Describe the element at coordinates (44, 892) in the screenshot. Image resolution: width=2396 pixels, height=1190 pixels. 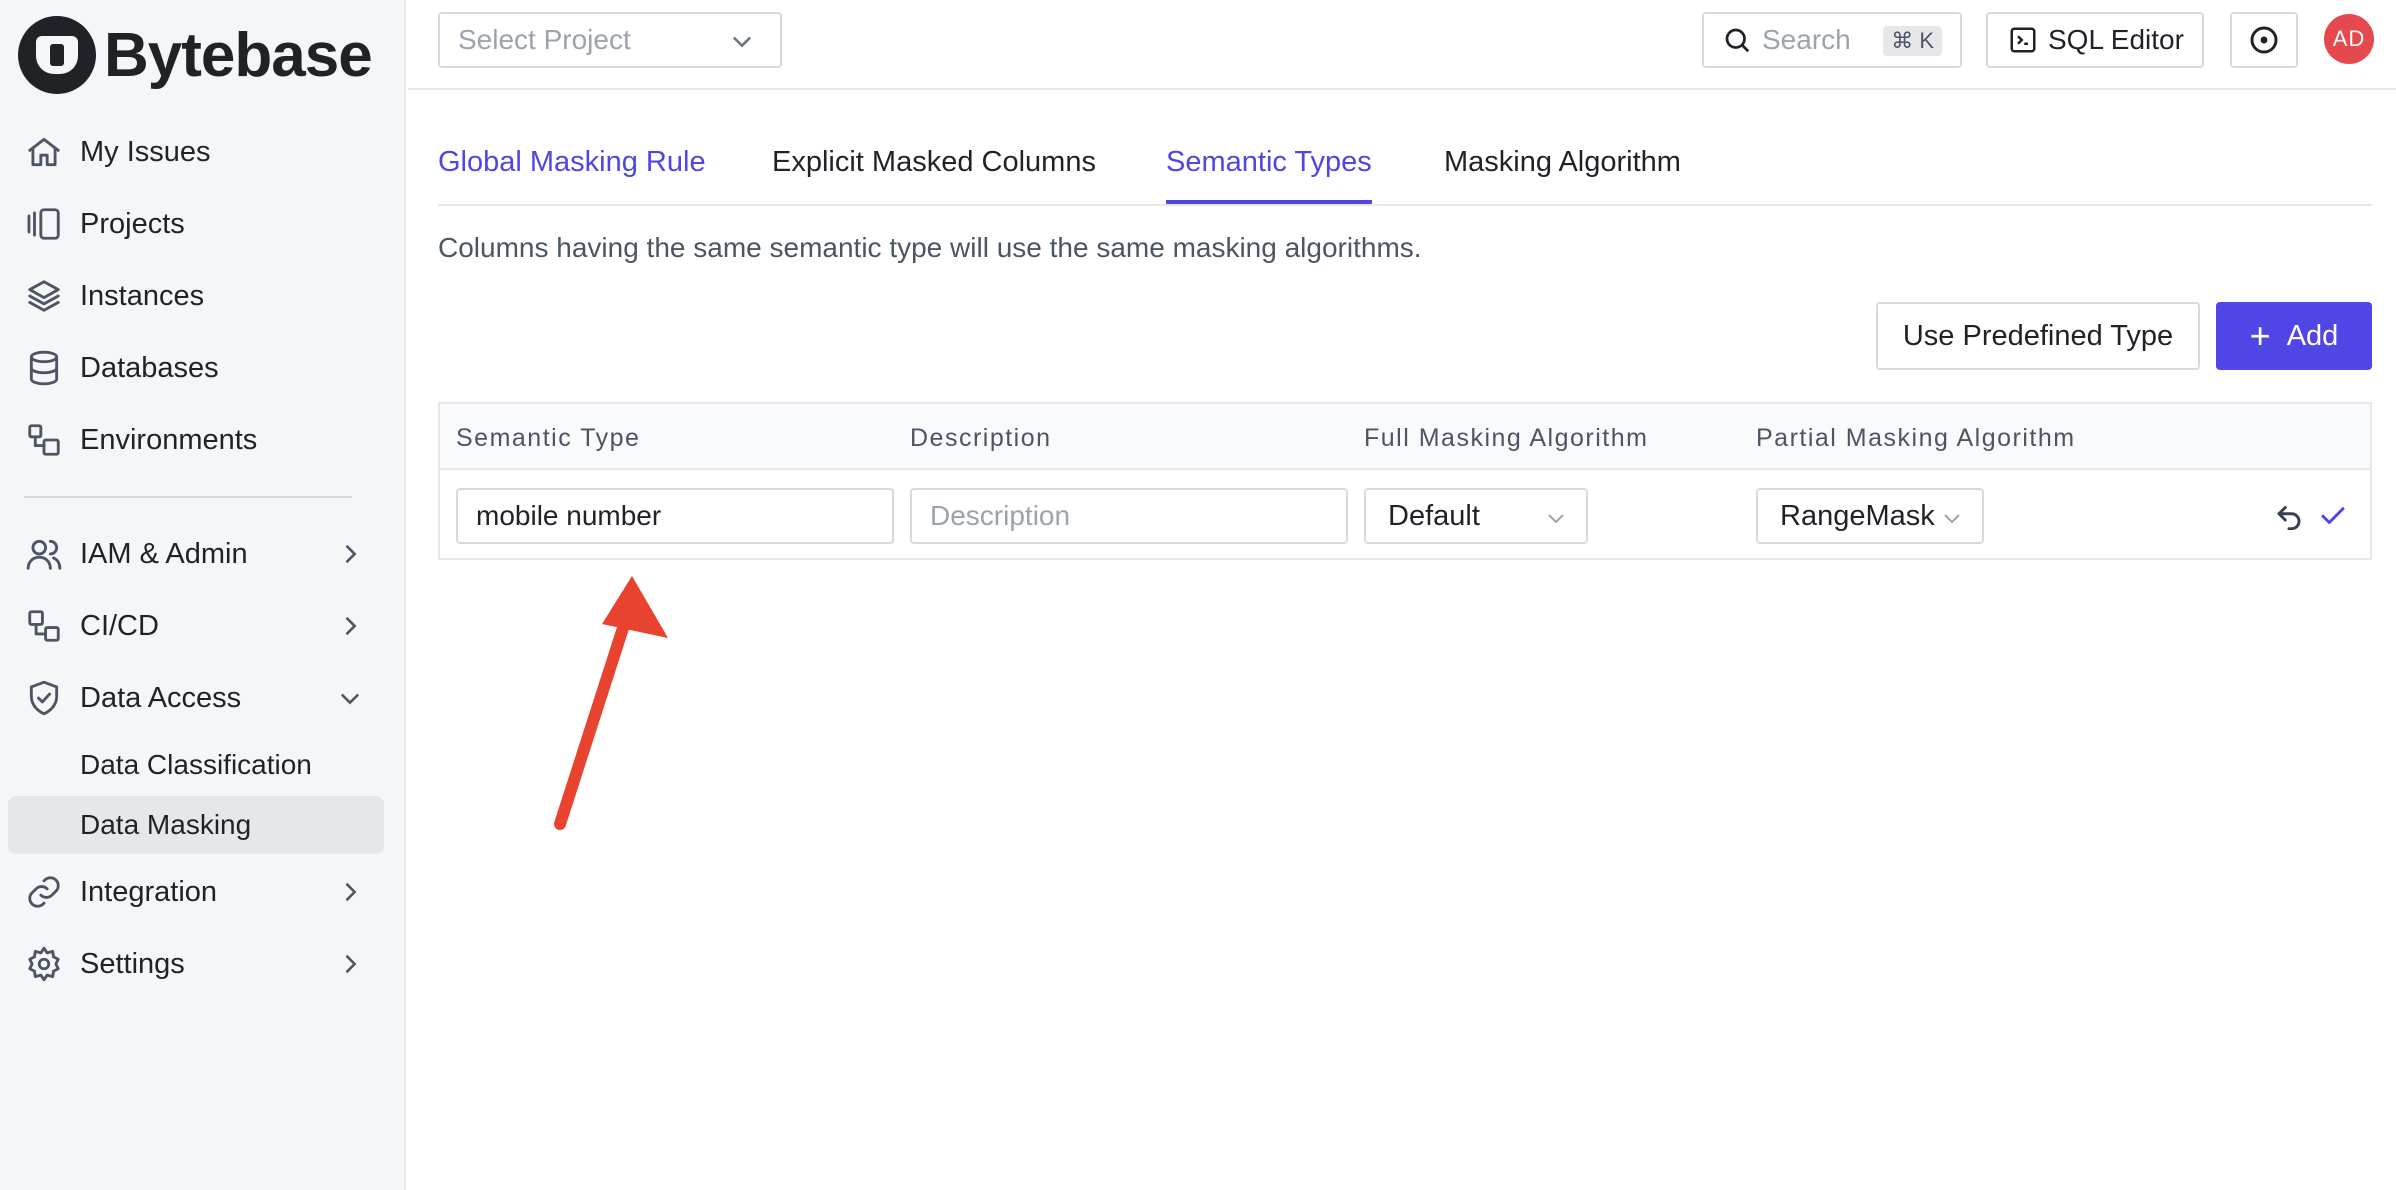
I see `link-icon` at that location.